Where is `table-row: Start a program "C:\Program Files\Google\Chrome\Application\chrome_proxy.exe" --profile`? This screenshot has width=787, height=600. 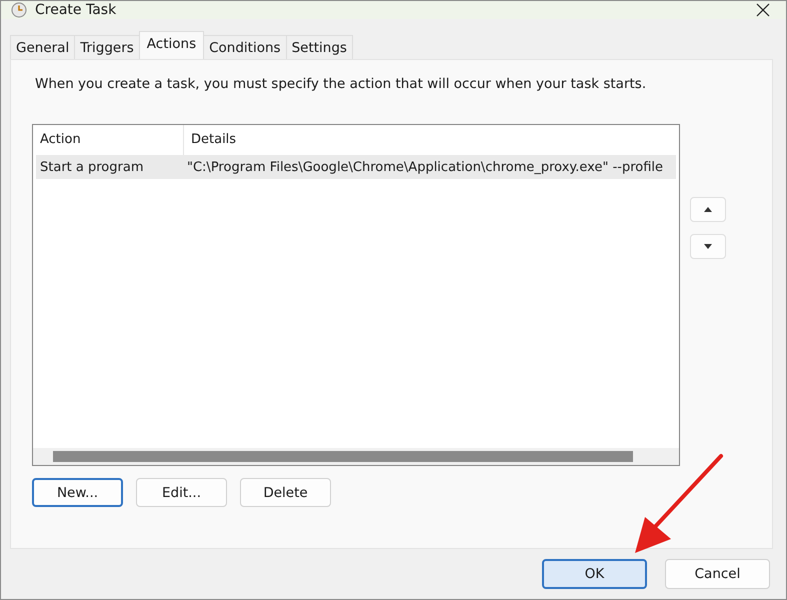
table-row: Start a program "C:\Program Files\Google\Chrome\Application\chrome_proxy.exe" --profile is located at coordinates (356, 167).